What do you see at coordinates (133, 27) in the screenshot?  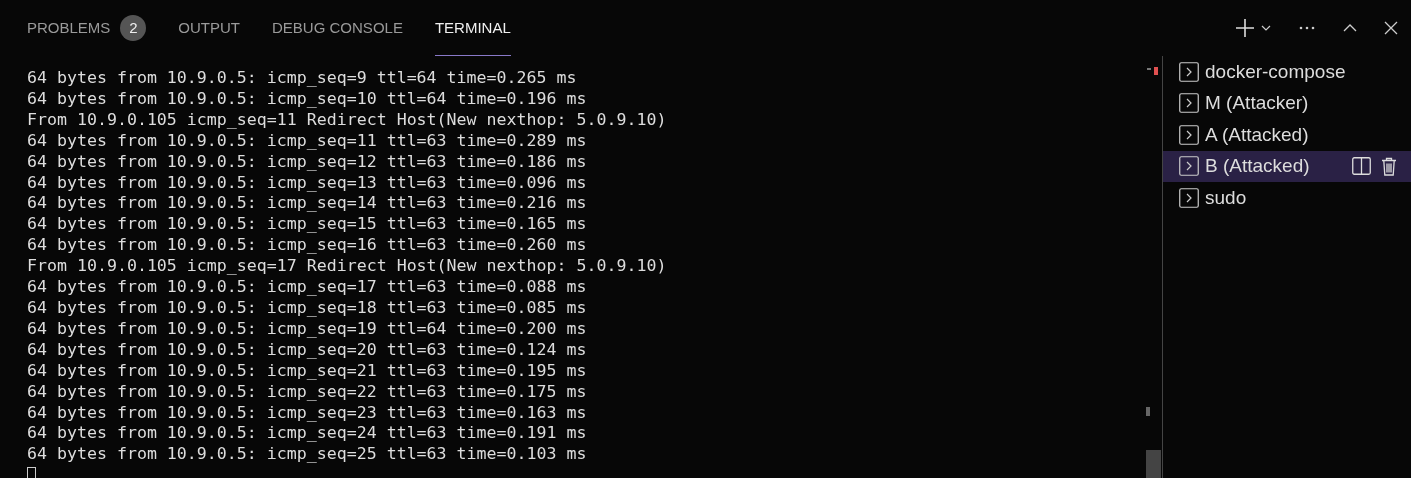 I see `problem-count: 2` at bounding box center [133, 27].